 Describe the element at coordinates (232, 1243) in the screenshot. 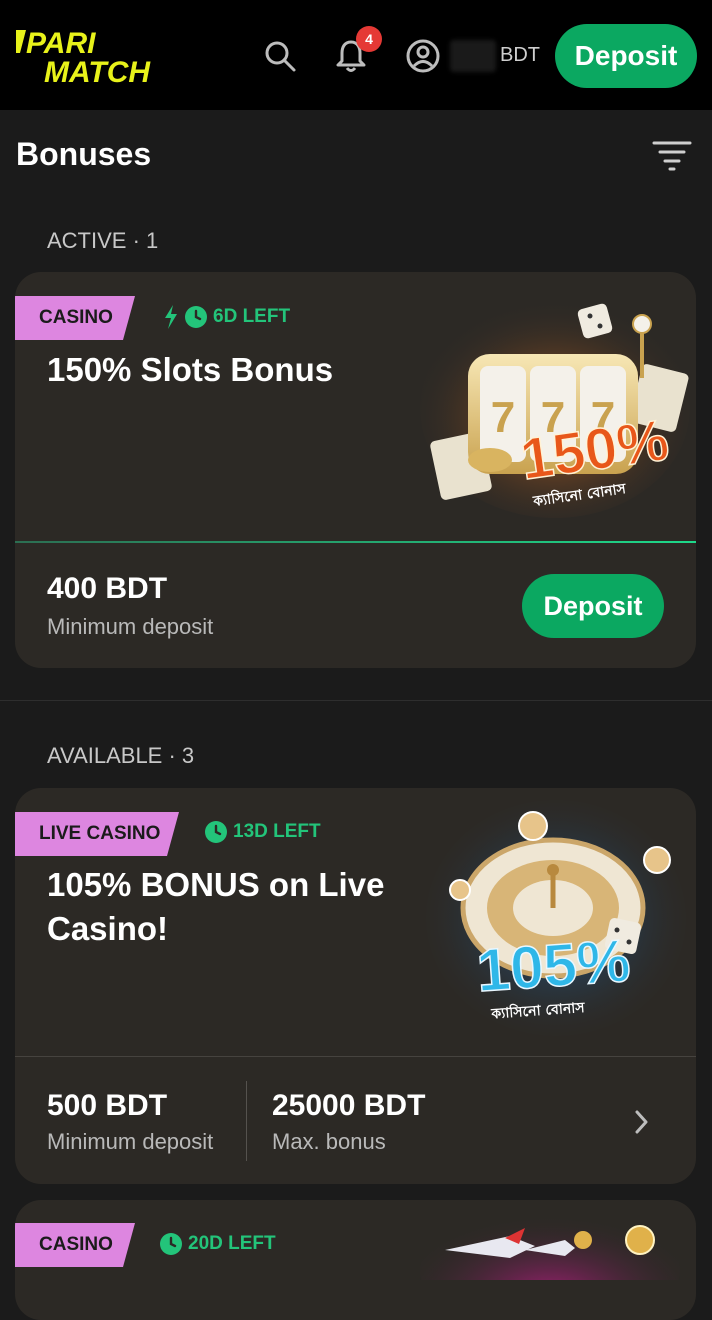

I see `timer-text: 20D LEFT` at that location.